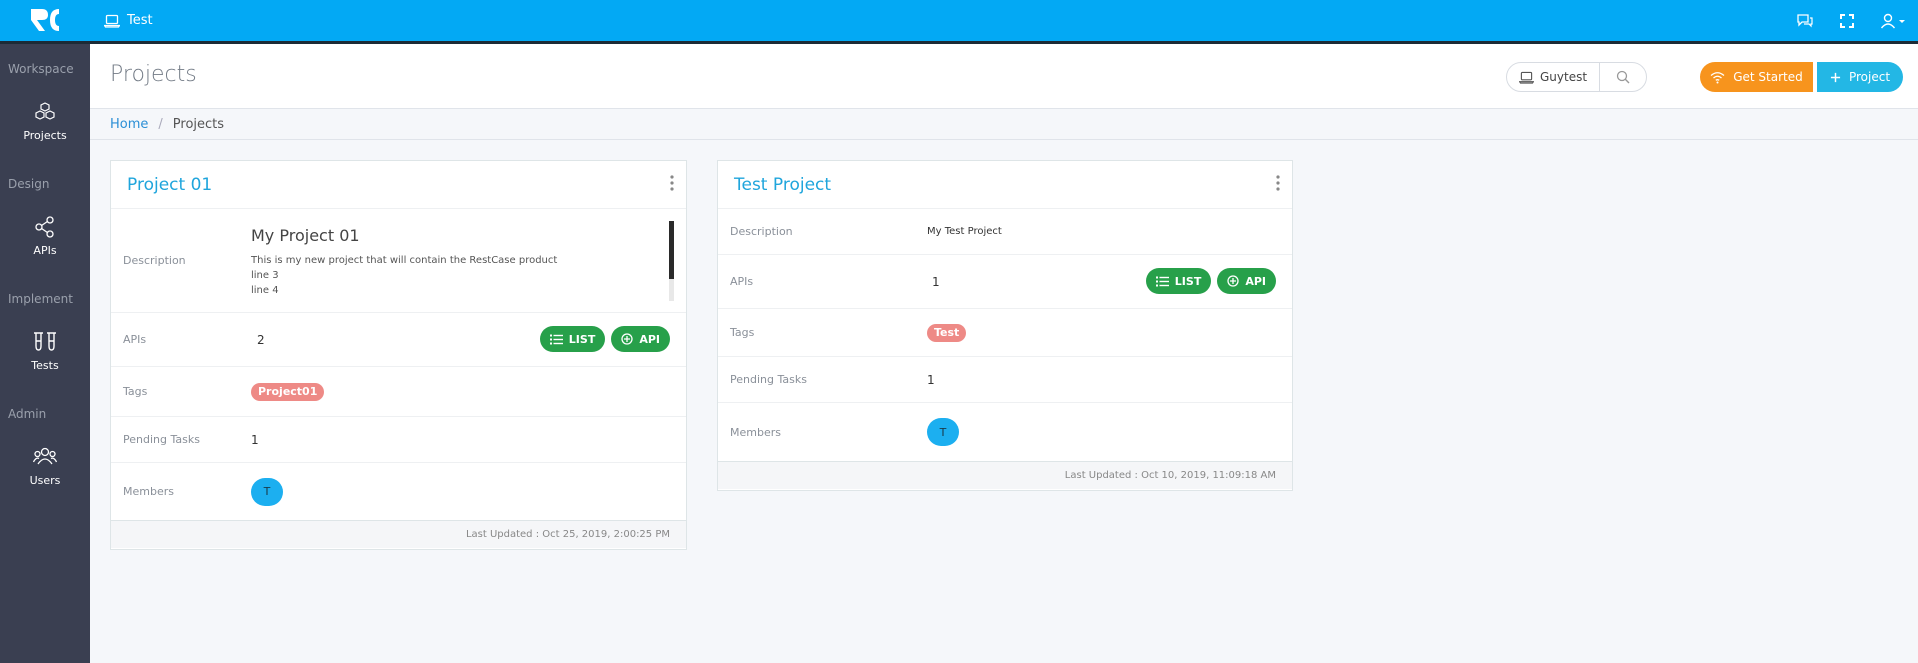 The width and height of the screenshot is (1918, 663). What do you see at coordinates (959, 22) in the screenshot?
I see `top-bar: Test` at bounding box center [959, 22].